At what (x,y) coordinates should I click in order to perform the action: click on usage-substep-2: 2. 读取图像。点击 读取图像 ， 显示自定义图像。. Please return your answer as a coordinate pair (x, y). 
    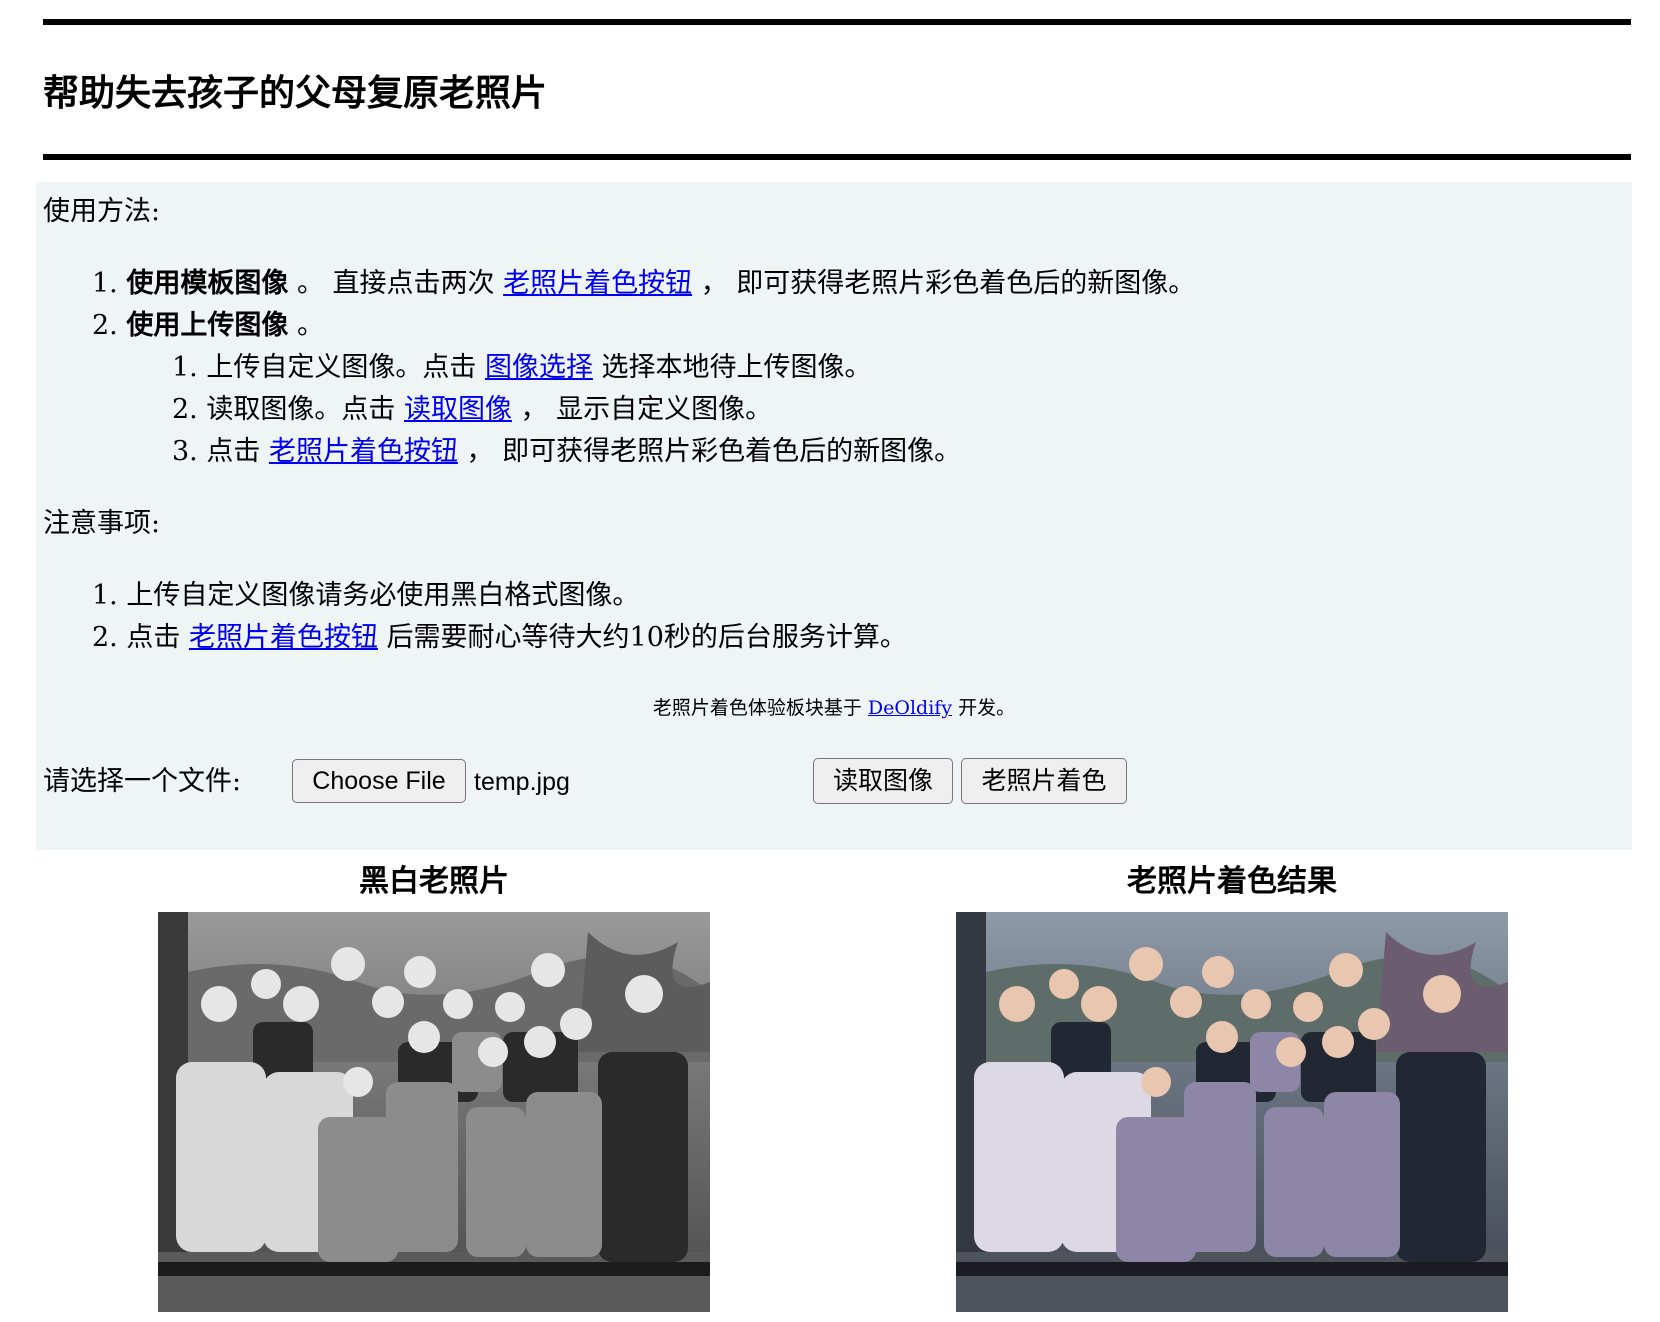
    Looking at the image, I should click on (472, 409).